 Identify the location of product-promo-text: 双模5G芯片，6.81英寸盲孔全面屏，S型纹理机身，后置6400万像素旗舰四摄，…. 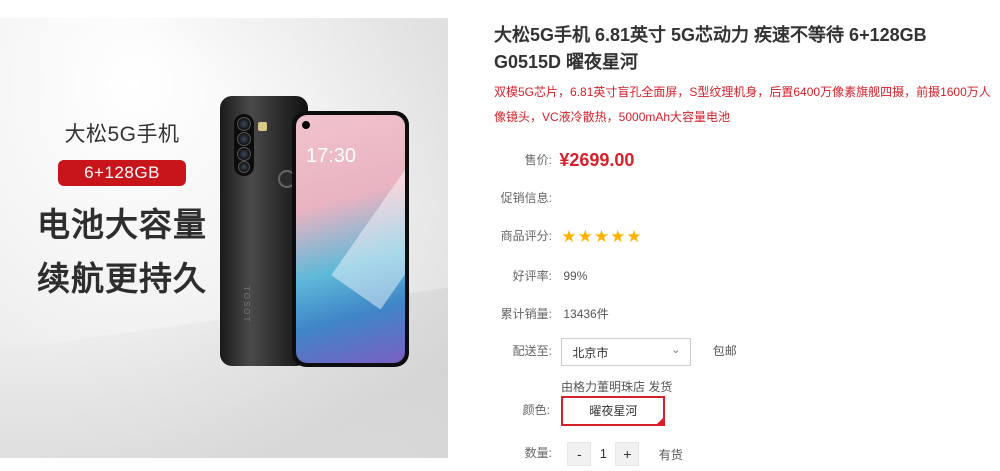
(742, 104).